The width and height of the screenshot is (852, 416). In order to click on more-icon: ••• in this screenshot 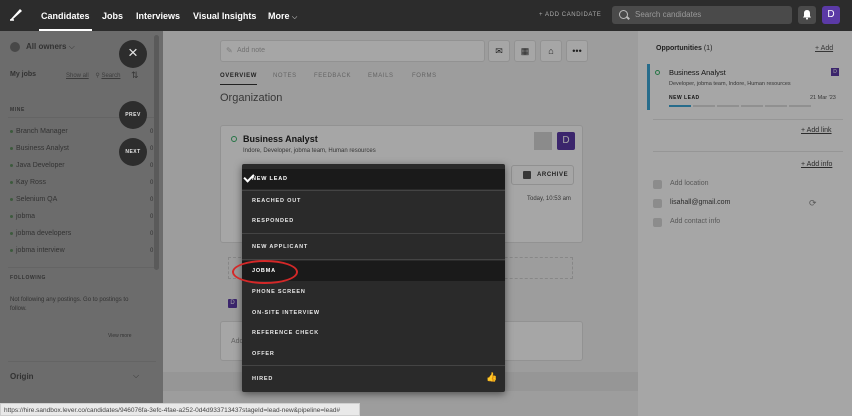, I will do `click(577, 51)`.